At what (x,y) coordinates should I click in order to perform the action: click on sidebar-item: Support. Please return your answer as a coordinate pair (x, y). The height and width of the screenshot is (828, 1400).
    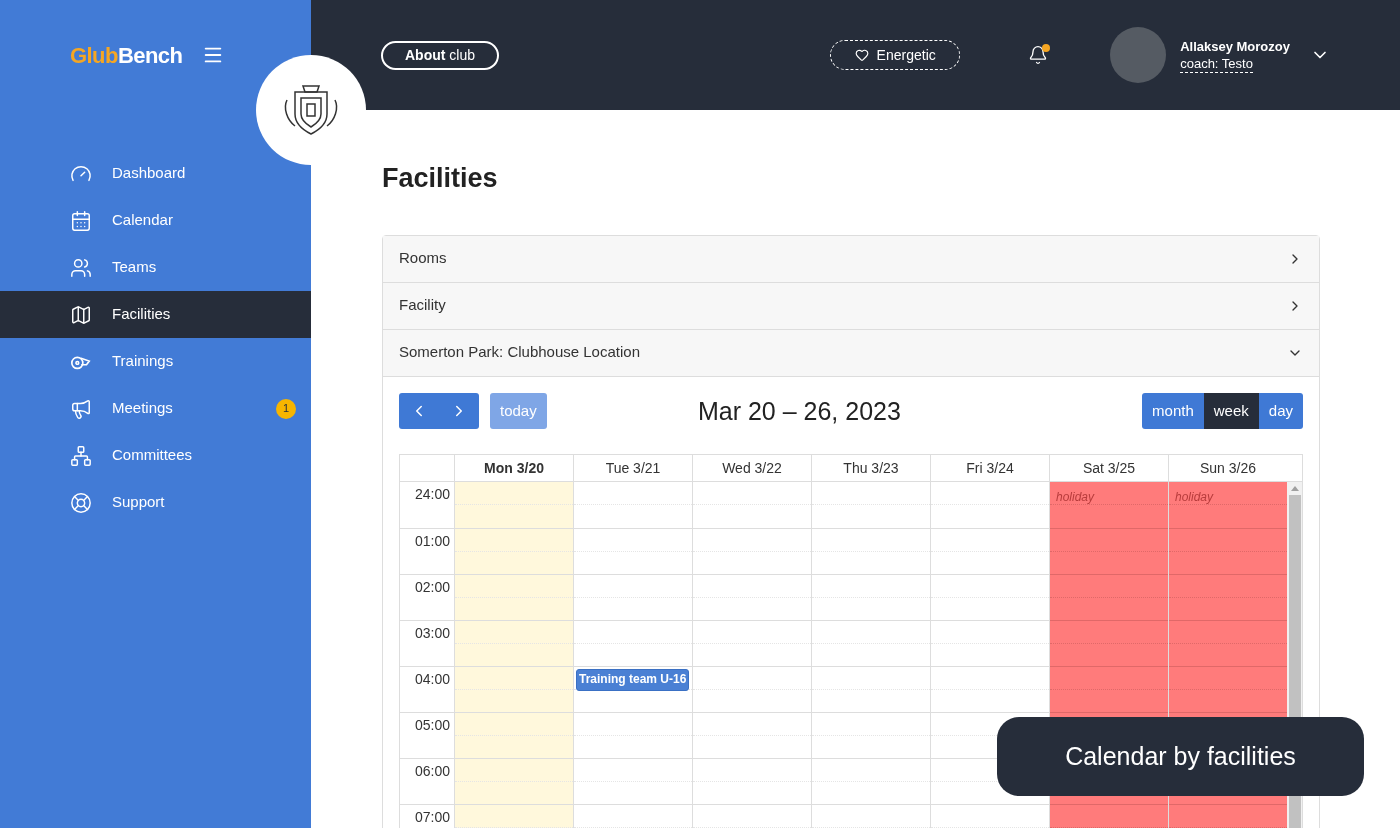
    Looking at the image, I should click on (155, 502).